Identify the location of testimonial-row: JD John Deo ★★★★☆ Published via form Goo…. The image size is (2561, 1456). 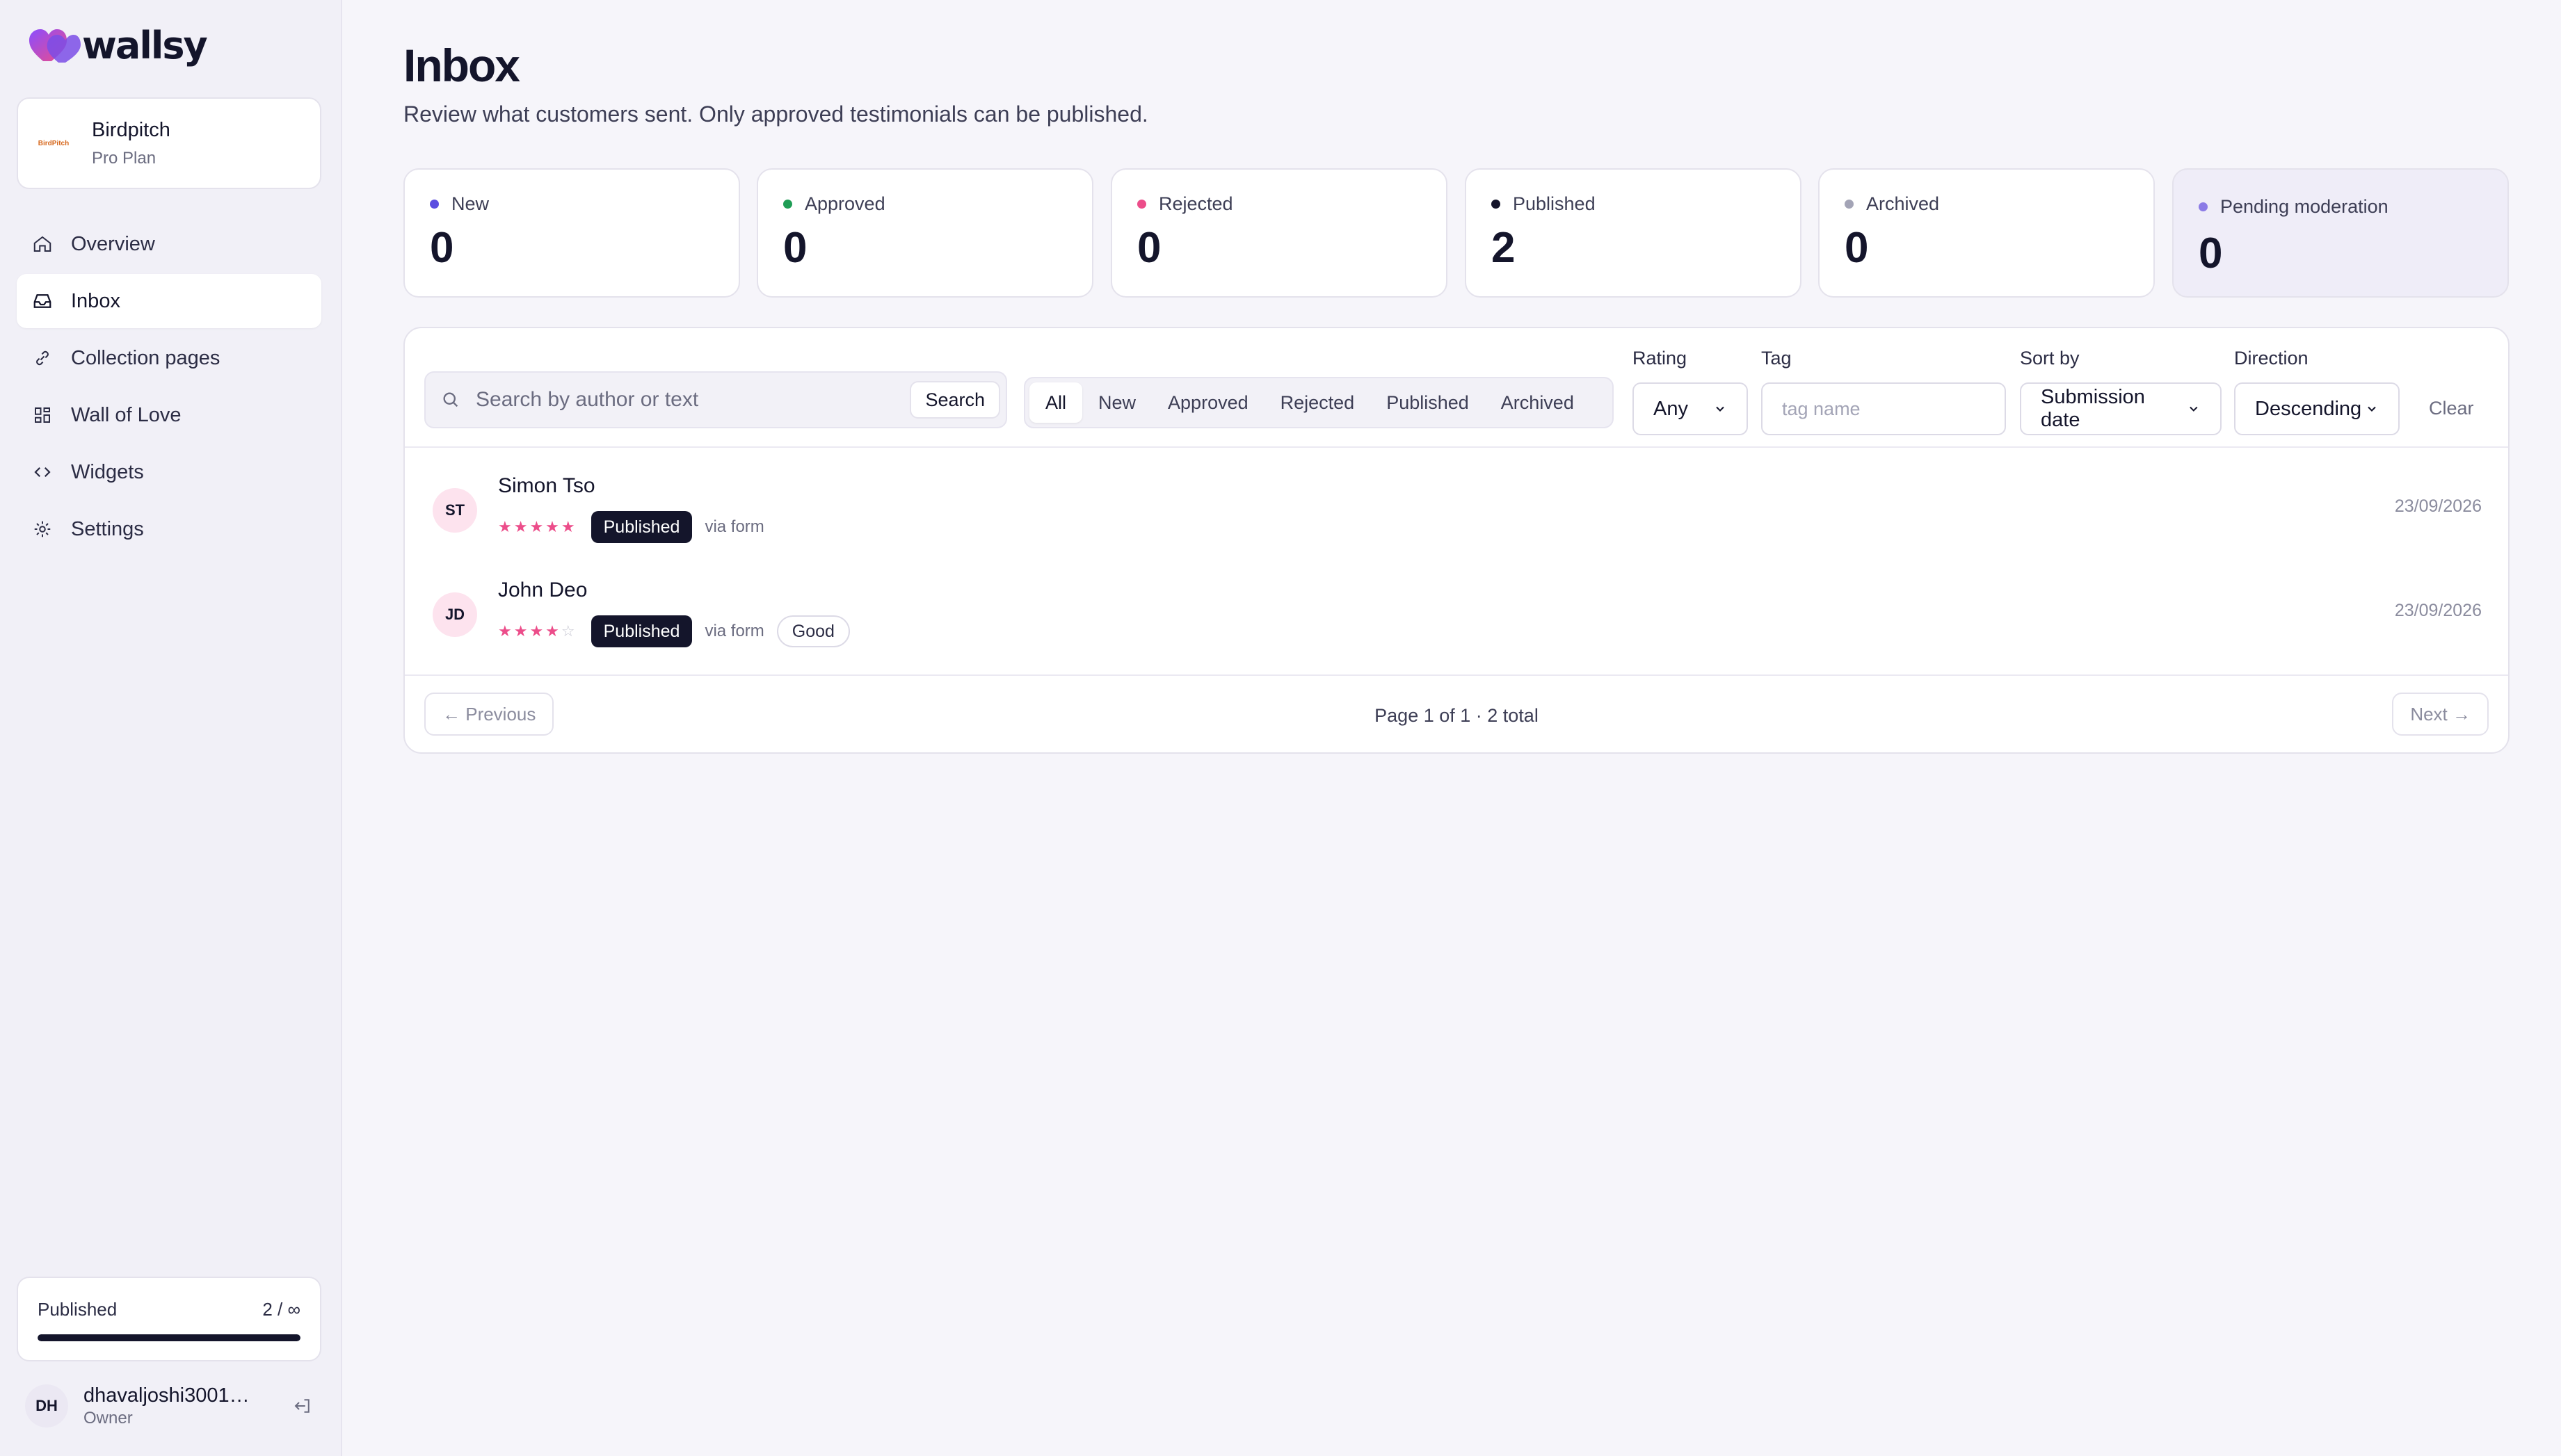
(1456, 610).